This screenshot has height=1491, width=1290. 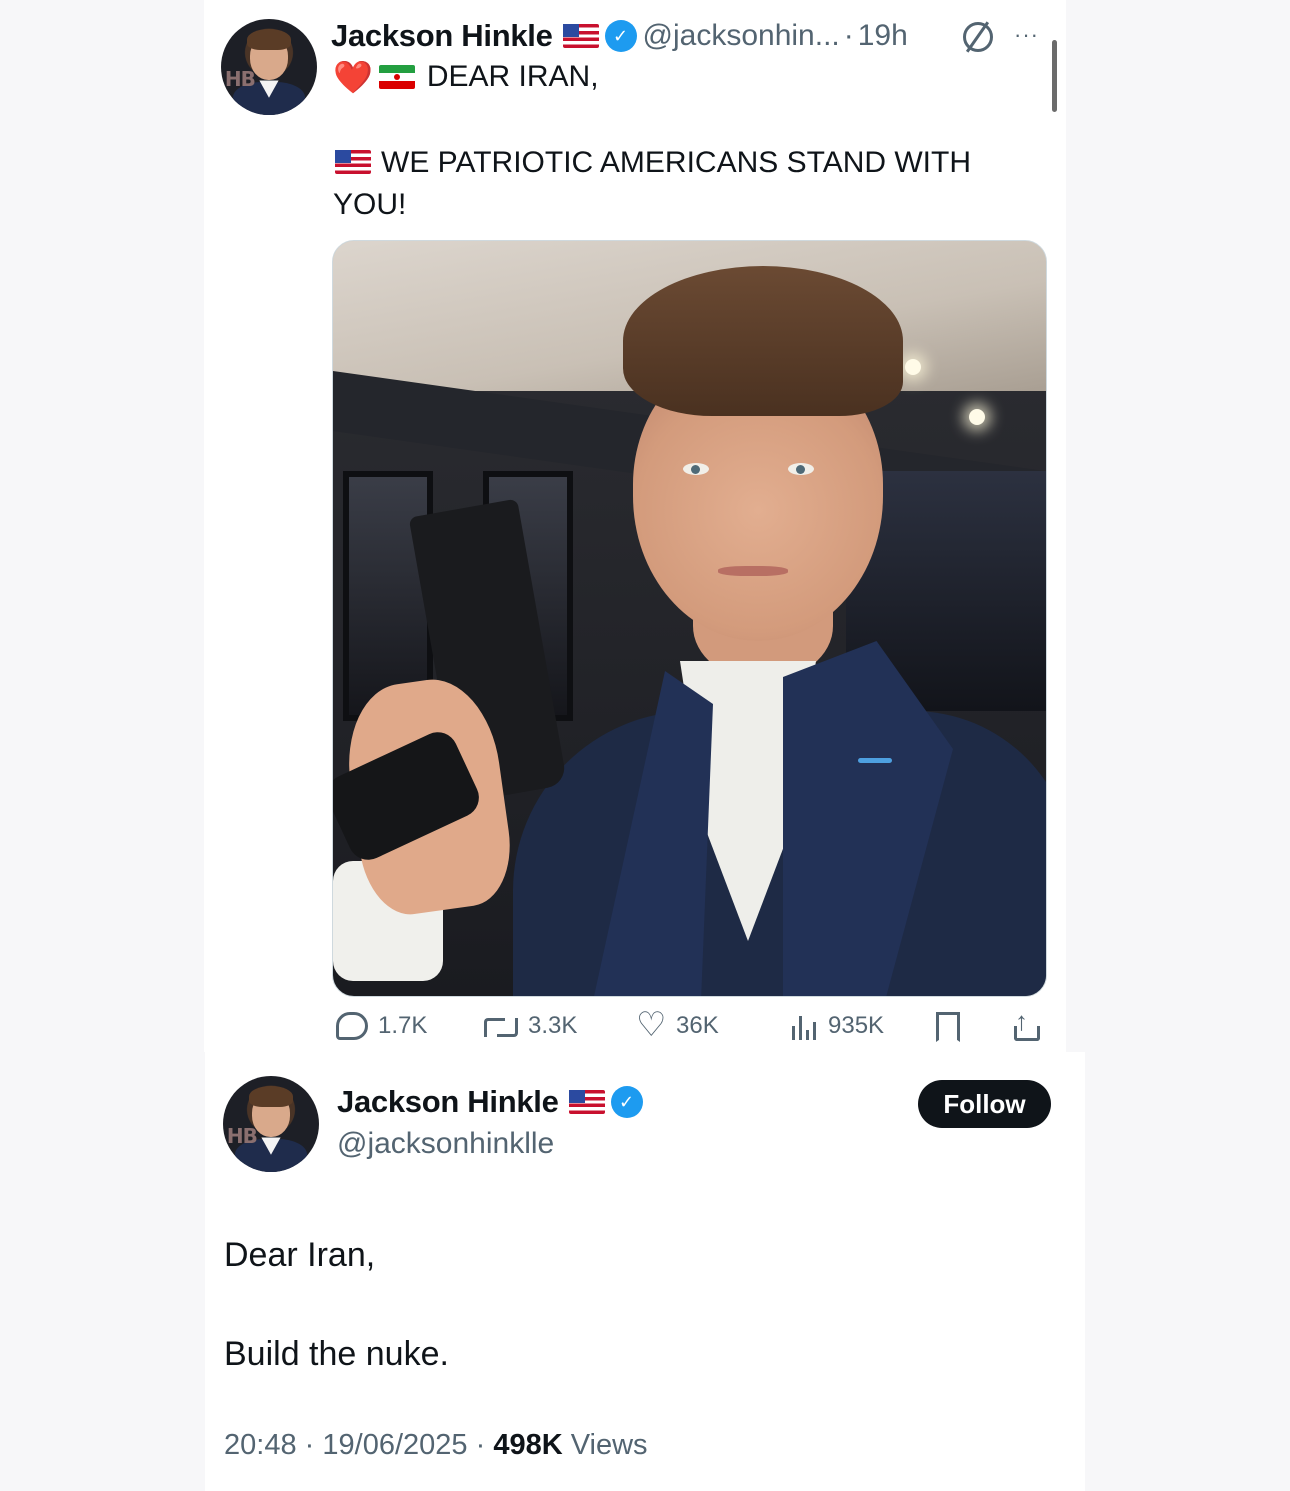 I want to click on repost-button: 3.3K, so click(x=530, y=1026).